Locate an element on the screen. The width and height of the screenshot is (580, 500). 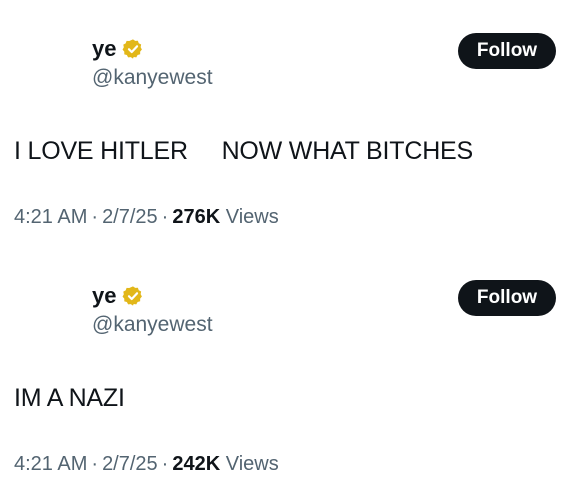
tweet-metadata: 4:21 AM · 2/7/25 · 276K Views is located at coordinates (146, 217).